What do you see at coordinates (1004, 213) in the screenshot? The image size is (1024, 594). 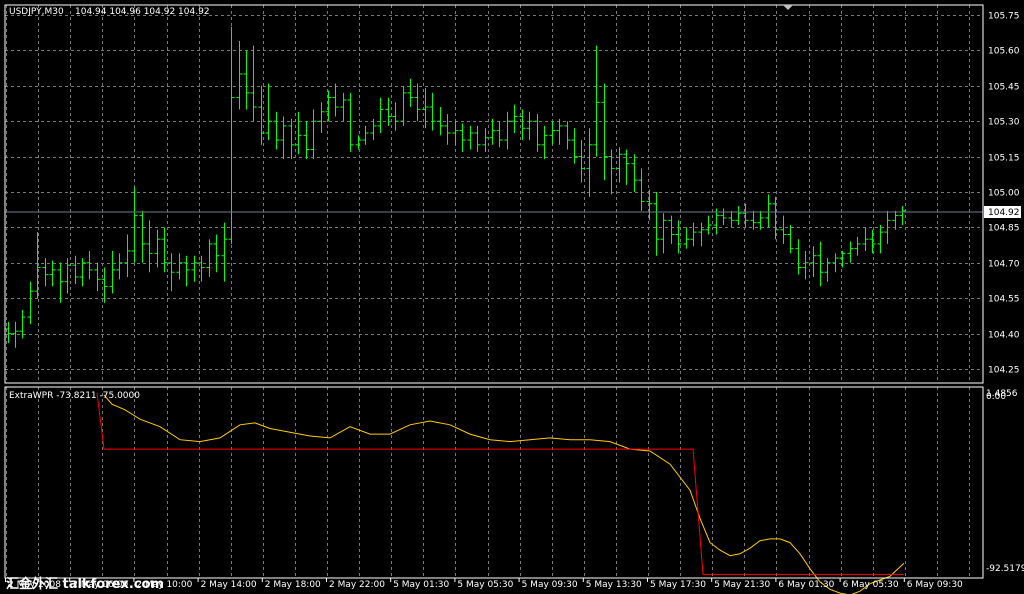 I see `current-price-value: 104.92` at bounding box center [1004, 213].